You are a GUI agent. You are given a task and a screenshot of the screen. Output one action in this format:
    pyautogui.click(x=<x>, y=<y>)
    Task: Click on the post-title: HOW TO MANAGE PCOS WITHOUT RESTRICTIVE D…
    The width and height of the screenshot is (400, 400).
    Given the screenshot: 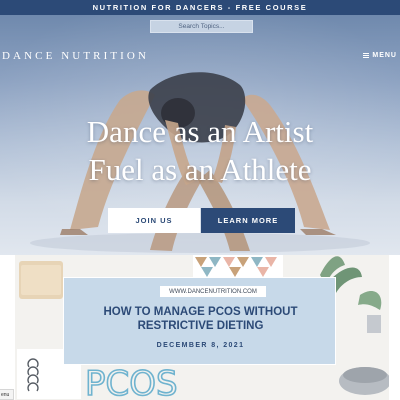 What is the action you would take?
    pyautogui.click(x=200, y=319)
    